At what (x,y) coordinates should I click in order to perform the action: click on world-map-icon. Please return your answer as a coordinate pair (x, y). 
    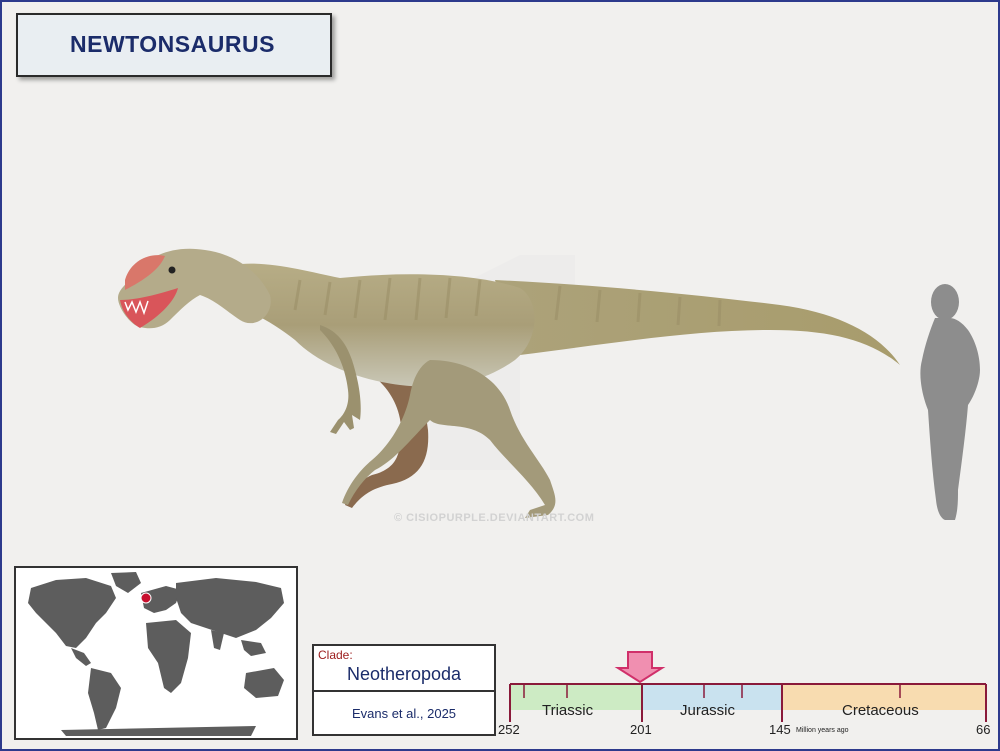
    Looking at the image, I should click on (156, 654).